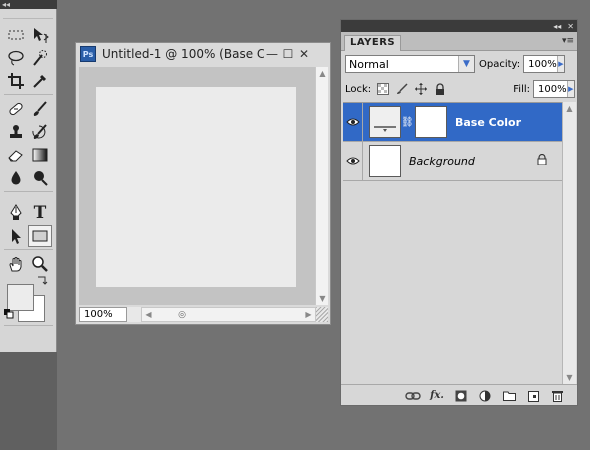 The image size is (590, 450). I want to click on layer-mask-thumbnail, so click(431, 122).